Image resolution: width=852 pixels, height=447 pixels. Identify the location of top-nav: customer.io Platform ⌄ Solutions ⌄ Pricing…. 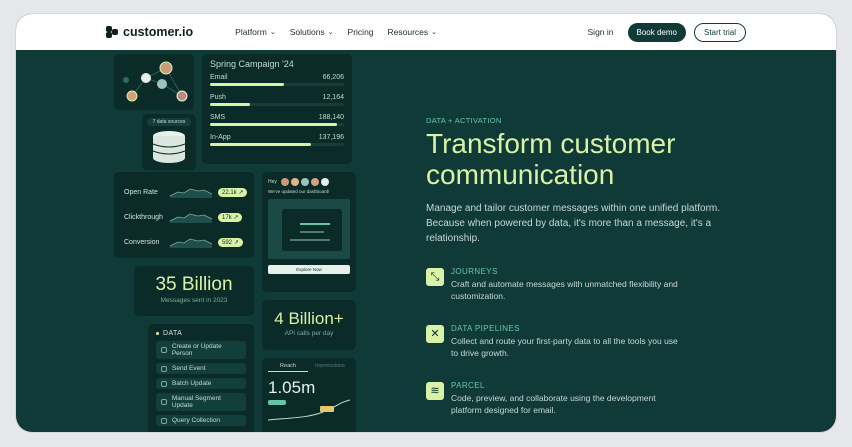
(426, 32).